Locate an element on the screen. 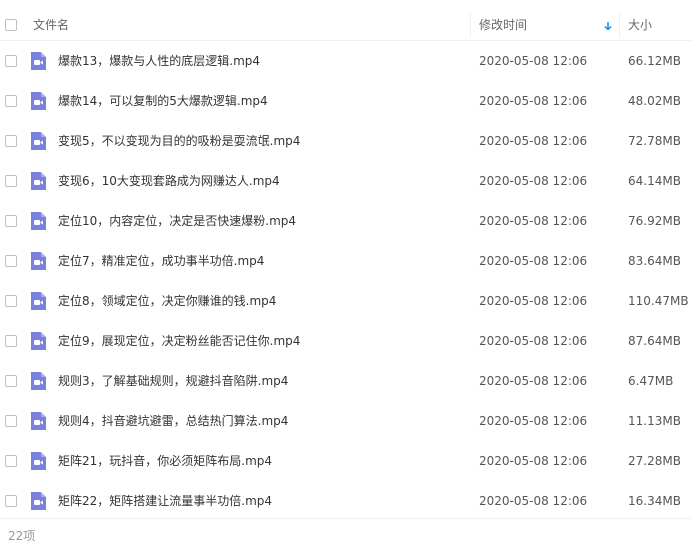 This screenshot has height=545, width=691. file-name: 定位7，精准定位，成功事半功倍.mp4 is located at coordinates (161, 261).